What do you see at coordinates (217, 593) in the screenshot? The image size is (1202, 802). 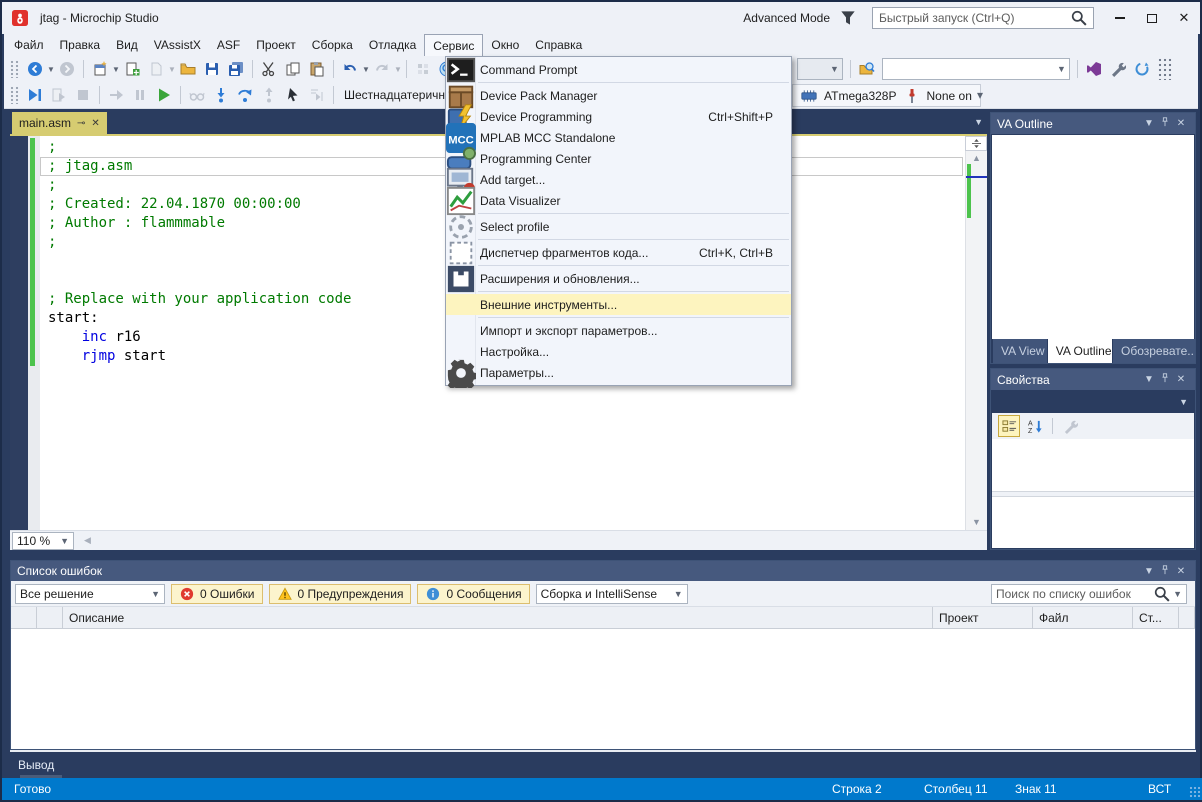 I see `errors-filter-button: 0 Ошибки` at bounding box center [217, 593].